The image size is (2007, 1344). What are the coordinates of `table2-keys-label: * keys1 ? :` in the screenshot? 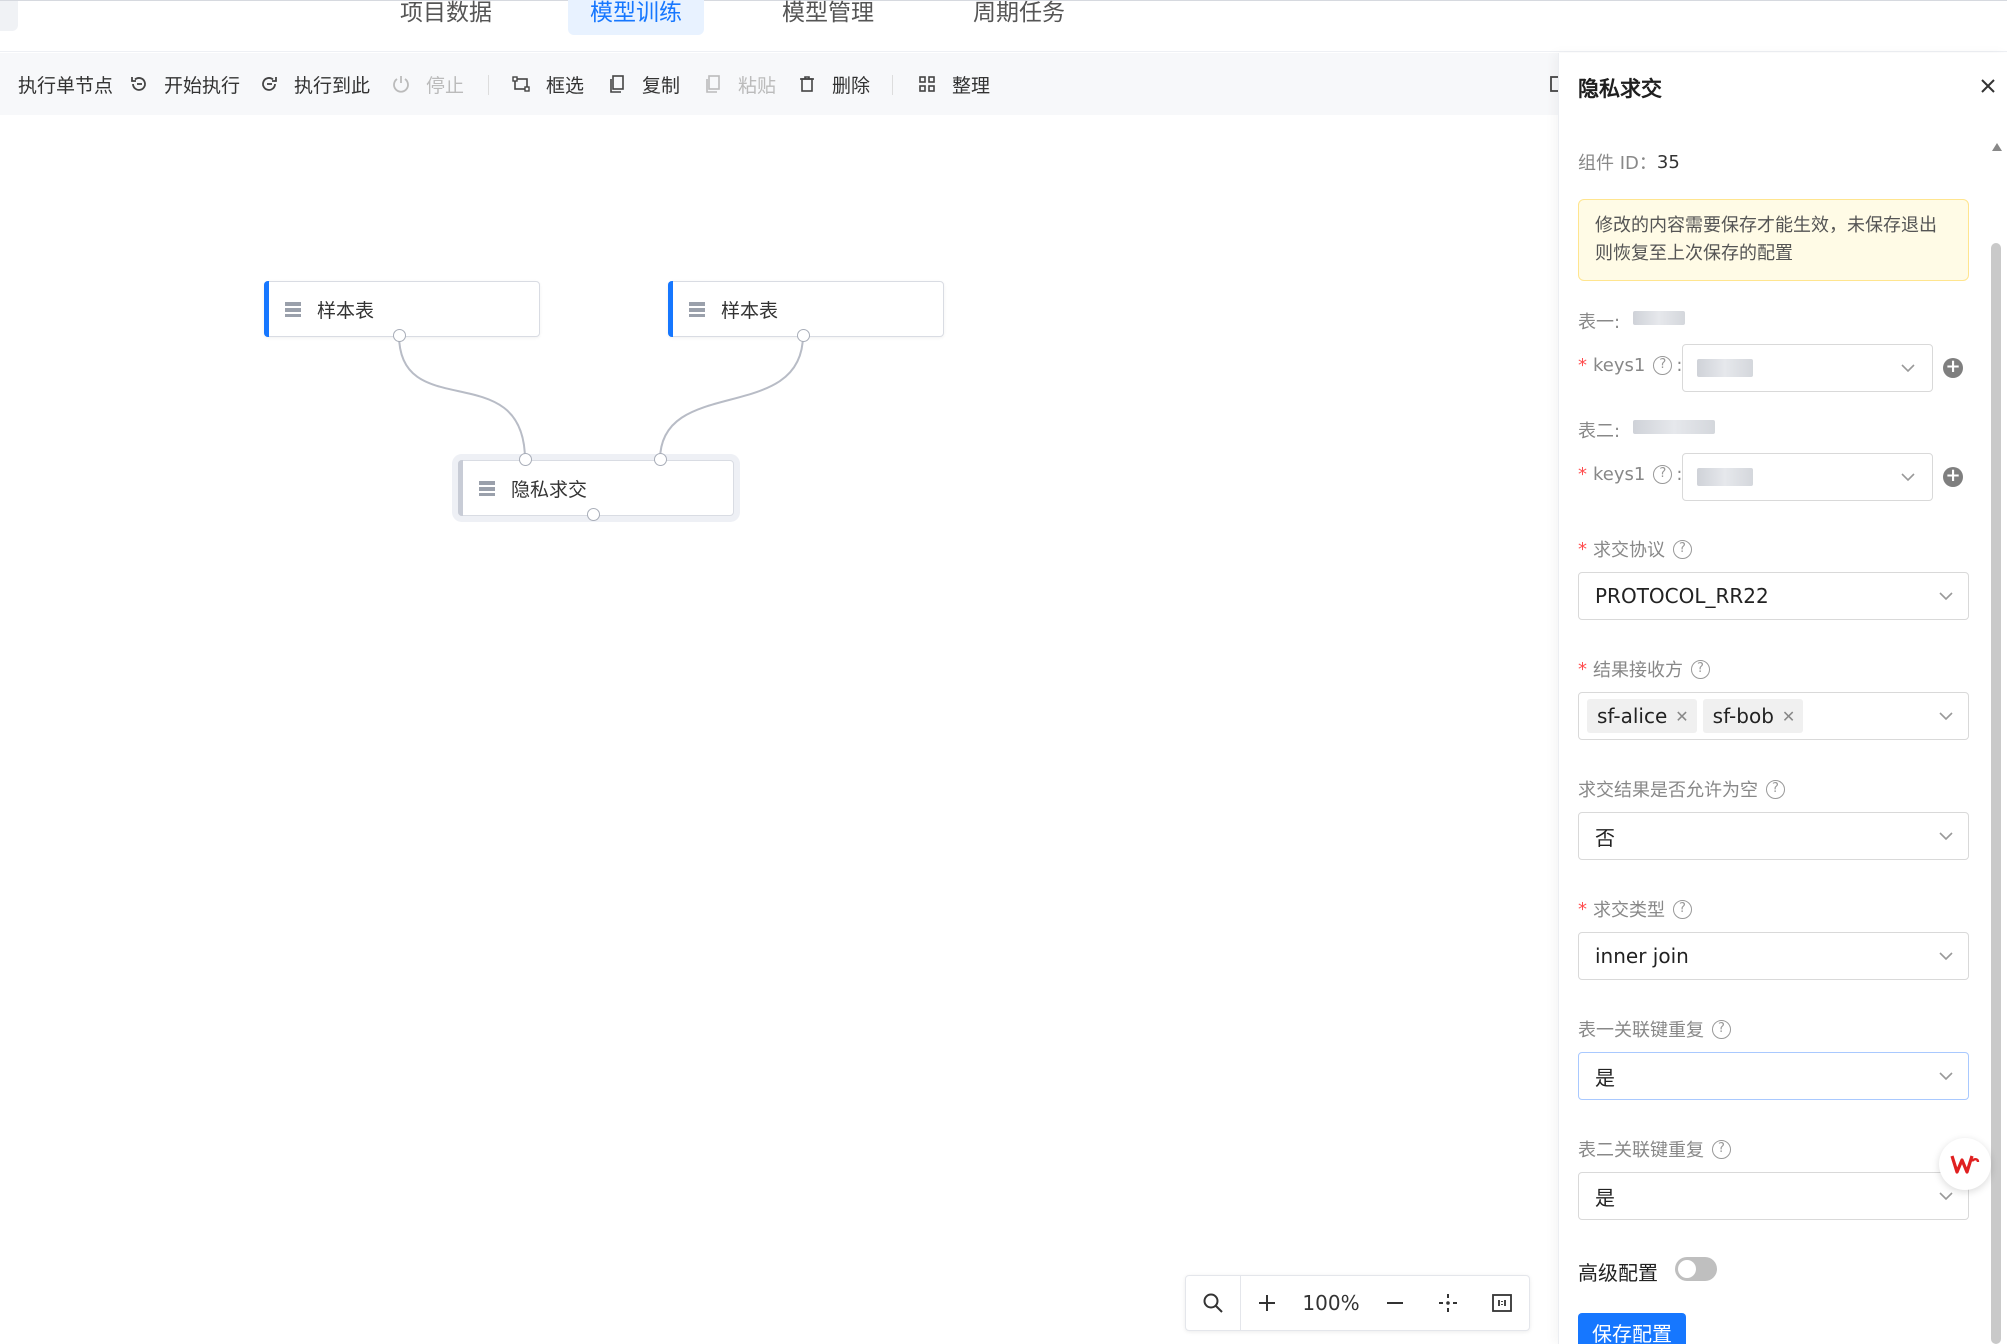 It's located at (1630, 474).